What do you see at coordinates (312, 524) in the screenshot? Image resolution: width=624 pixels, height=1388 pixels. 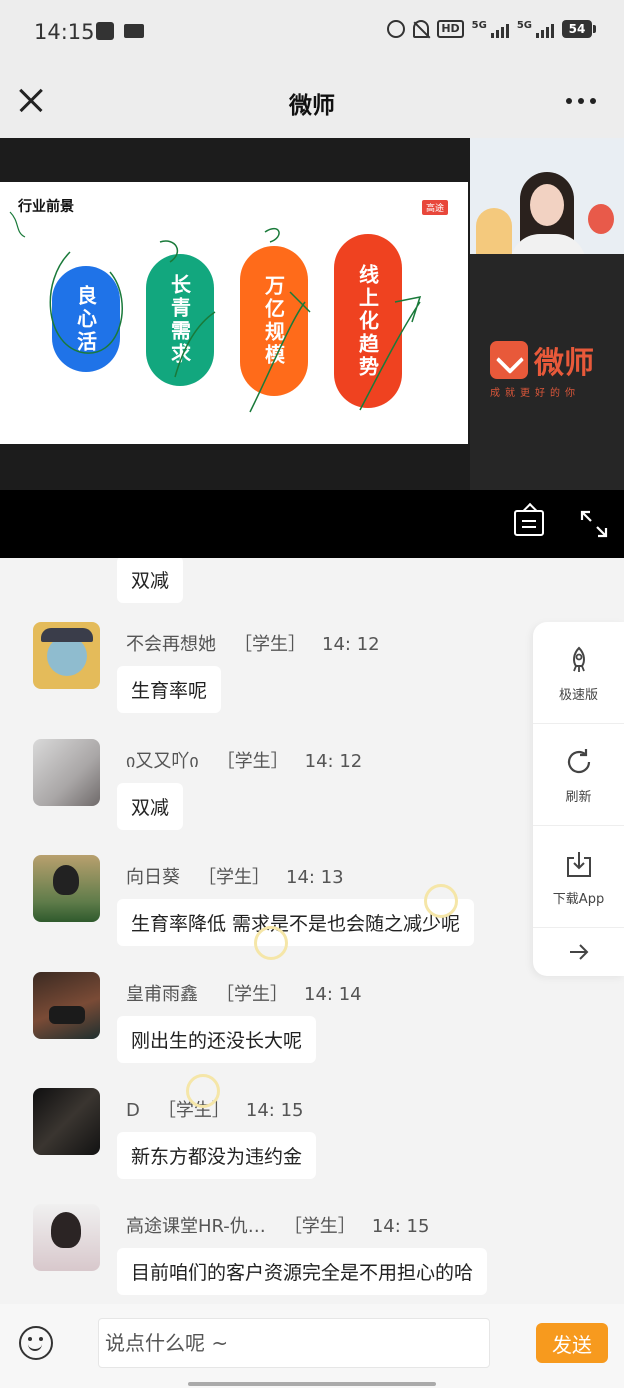 I see `video-control-bar` at bounding box center [312, 524].